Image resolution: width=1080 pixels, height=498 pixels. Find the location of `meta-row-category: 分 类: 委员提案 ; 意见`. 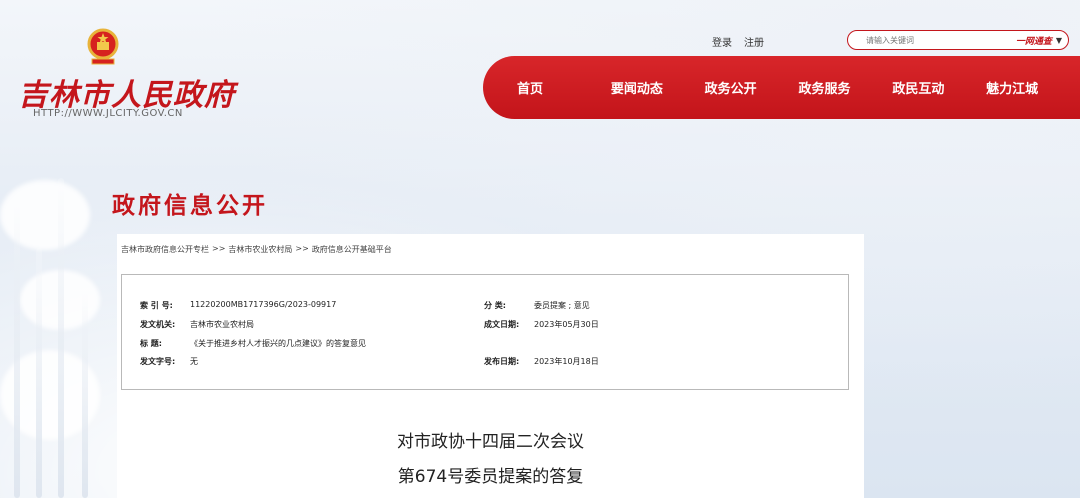

meta-row-category: 分 类: 委员提案 ; 意见 is located at coordinates (537, 305).